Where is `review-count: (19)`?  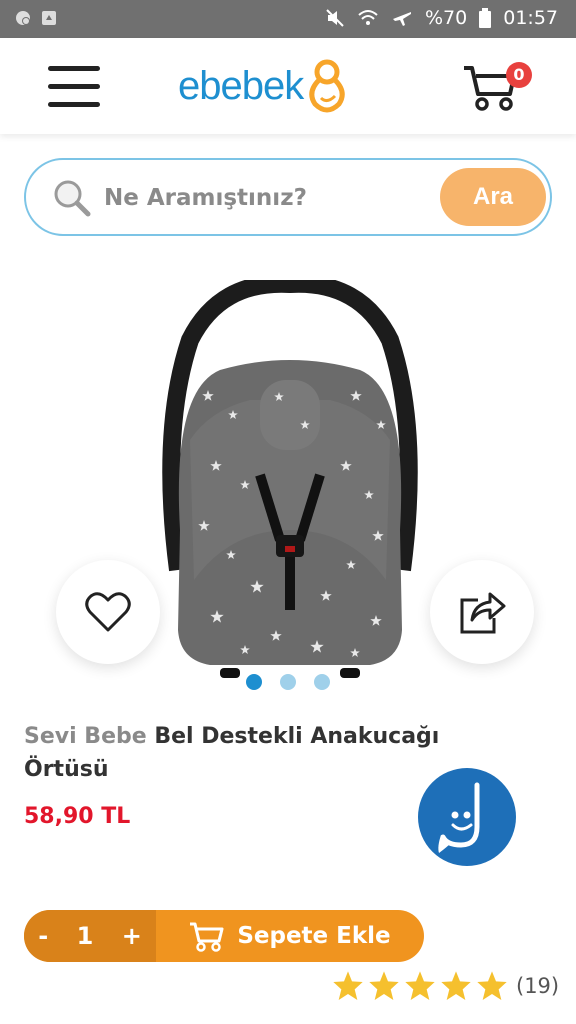 review-count: (19) is located at coordinates (537, 986).